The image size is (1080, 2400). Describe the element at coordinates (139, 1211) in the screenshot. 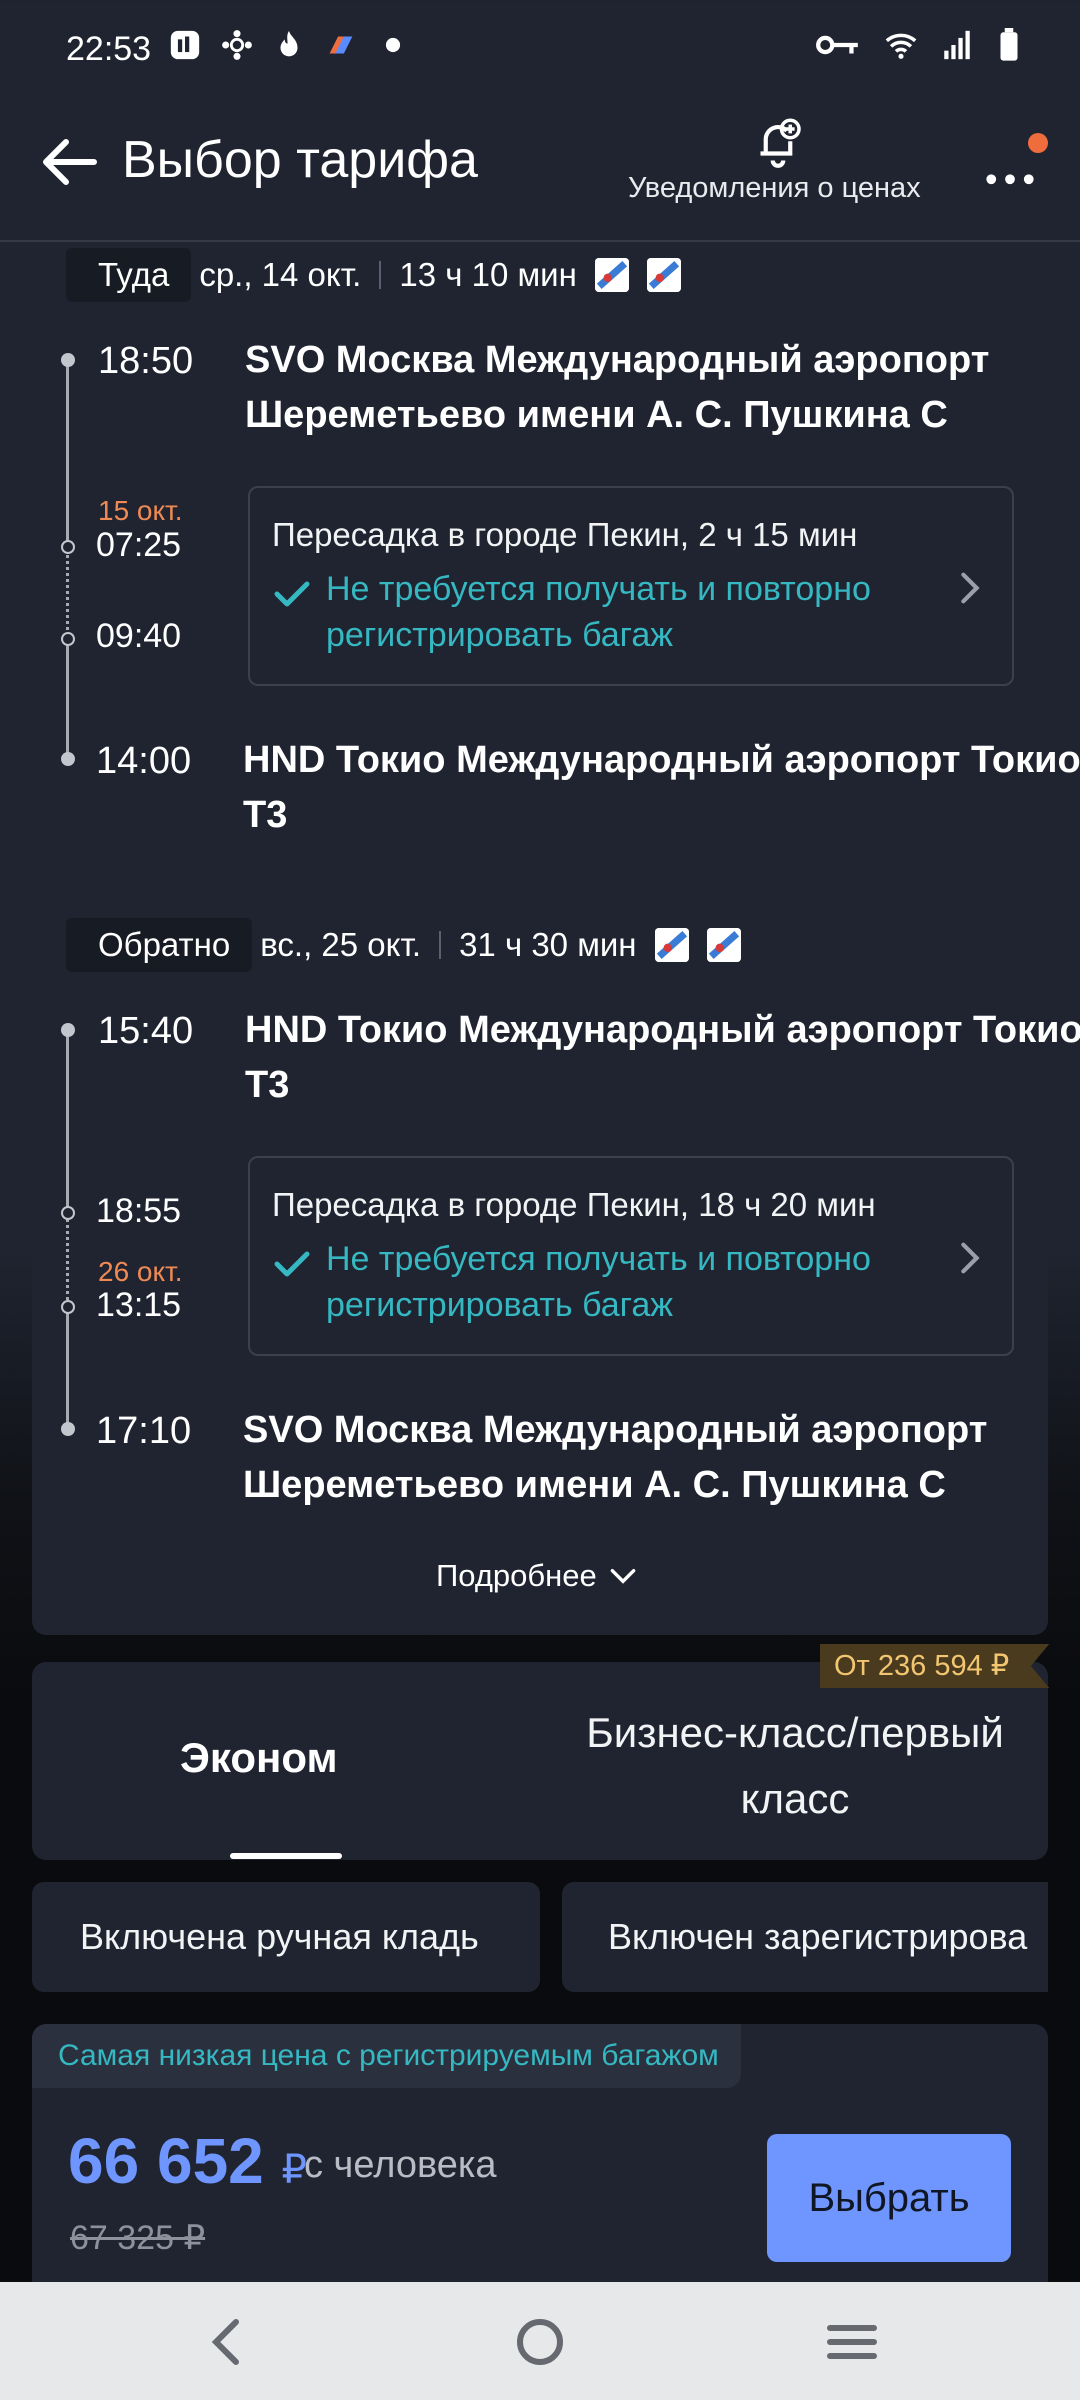

I see `transfer-arrive-time: 18:55` at that location.